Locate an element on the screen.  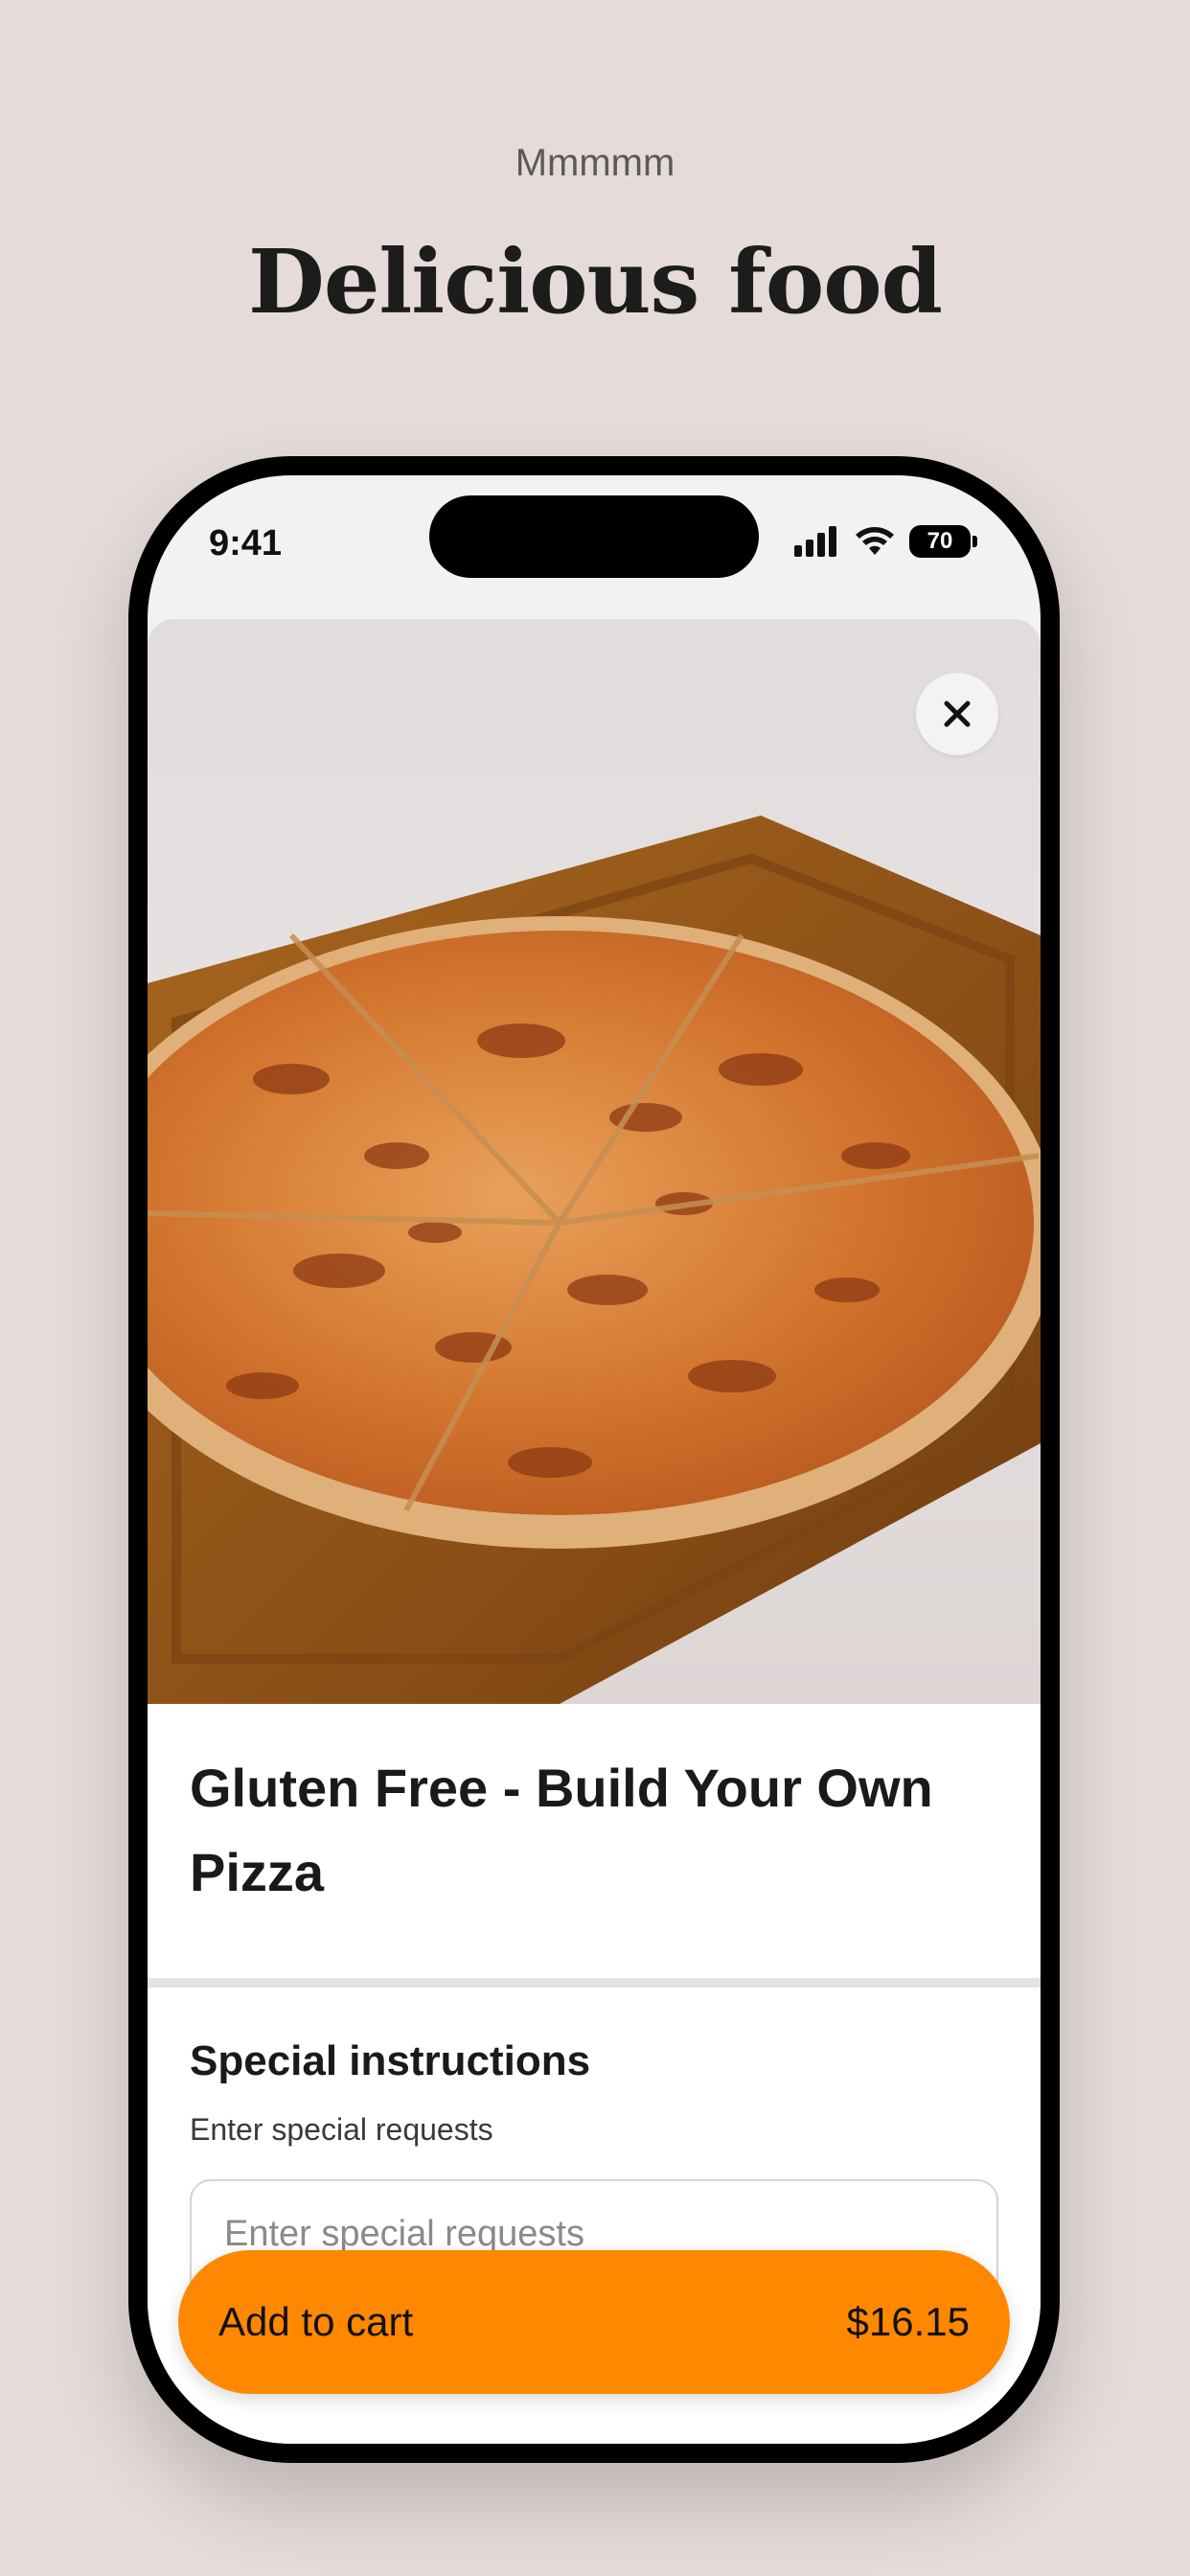
special-requests-placeholder: Enter special requests is located at coordinates (404, 2234).